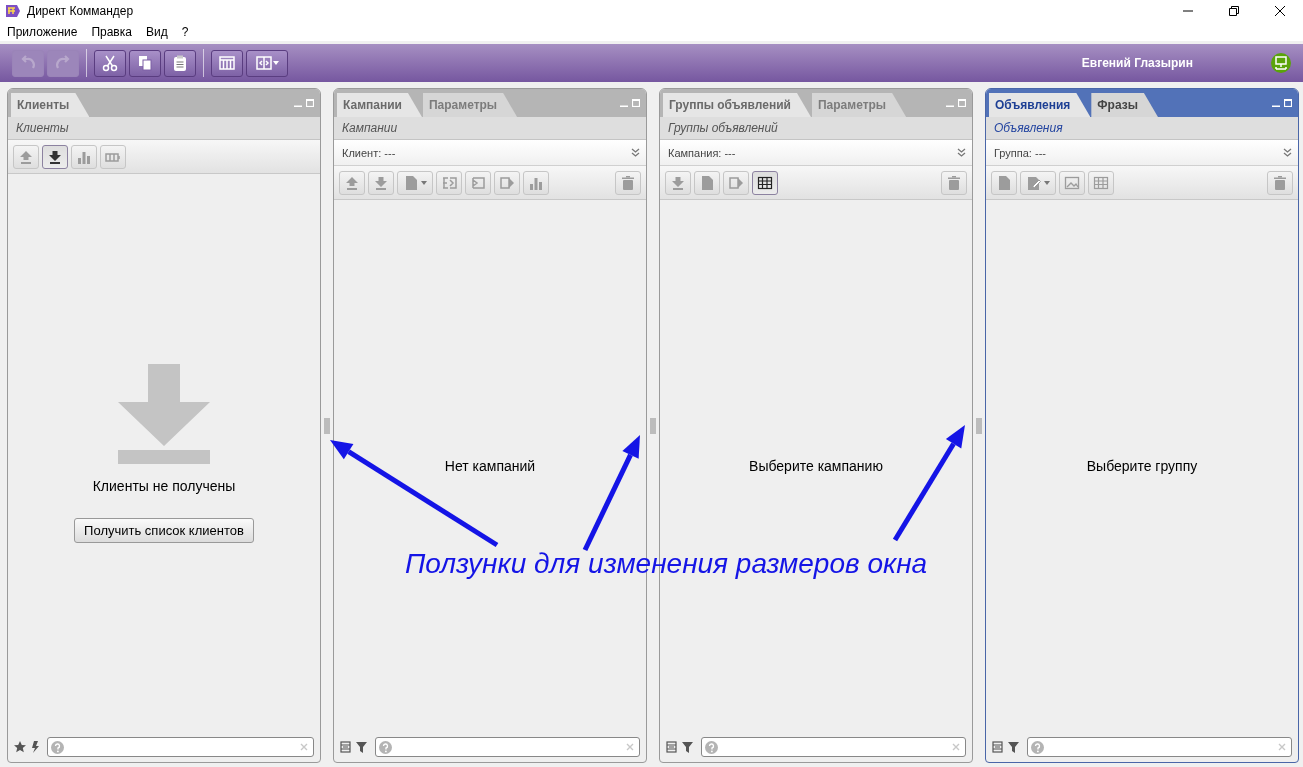 The width and height of the screenshot is (1303, 767). Describe the element at coordinates (156, 31) in the screenshot. I see `menu-item: Вид` at that location.